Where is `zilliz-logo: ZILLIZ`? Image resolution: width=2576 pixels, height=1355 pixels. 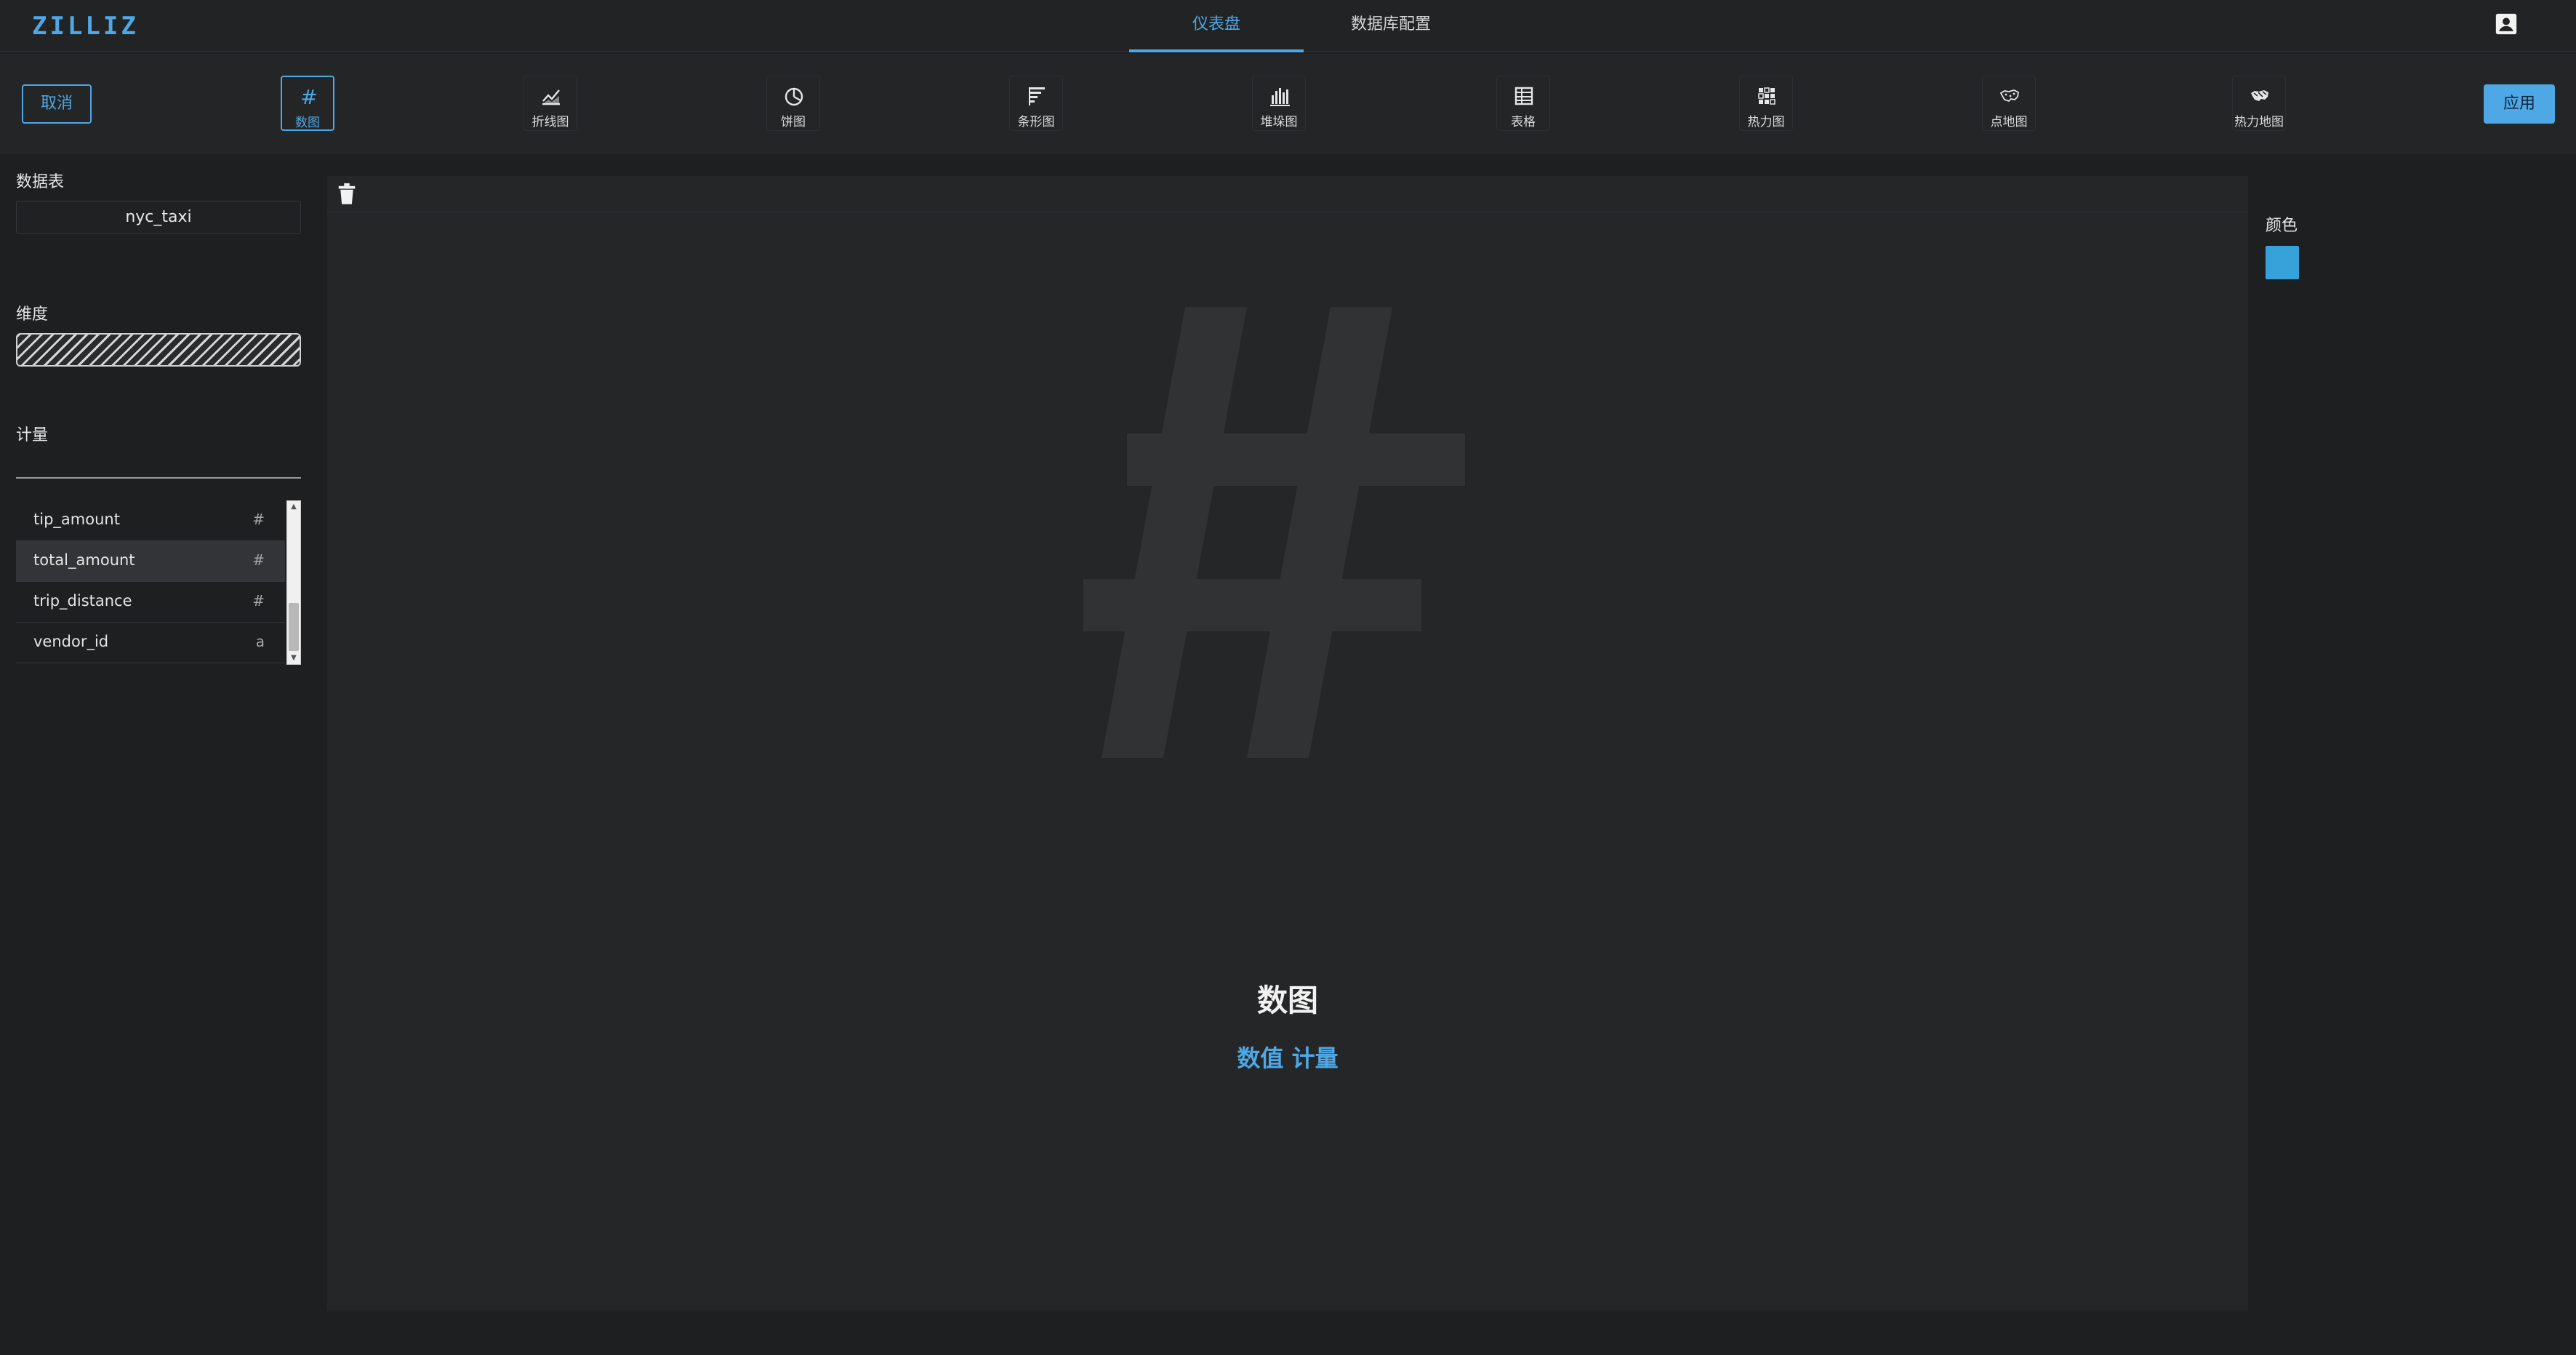 zilliz-logo: ZILLIZ is located at coordinates (86, 26).